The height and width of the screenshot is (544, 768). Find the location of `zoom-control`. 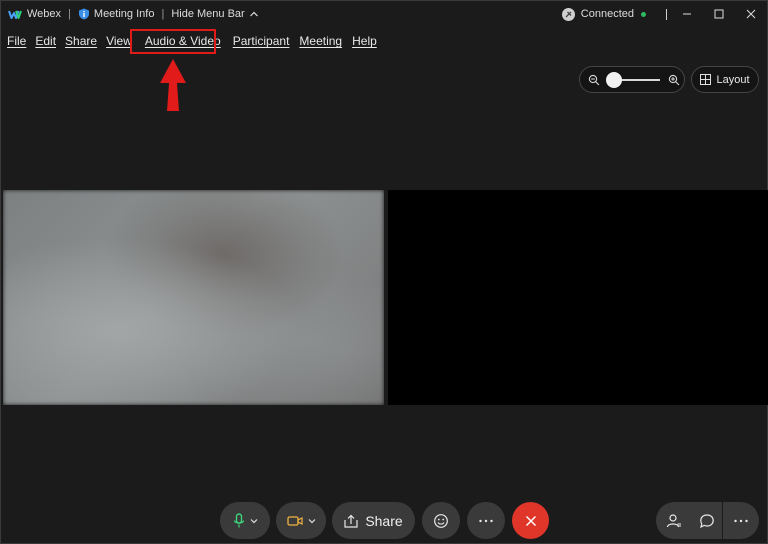

zoom-control is located at coordinates (632, 79).